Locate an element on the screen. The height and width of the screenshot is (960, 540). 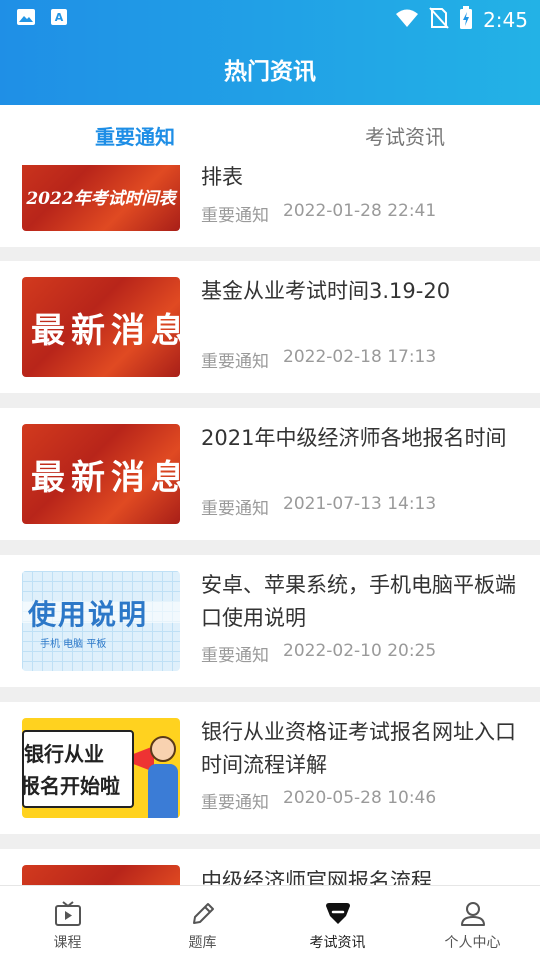
article-meta: 重要通知 2022-02-18 17:13 is located at coordinates (318, 359).